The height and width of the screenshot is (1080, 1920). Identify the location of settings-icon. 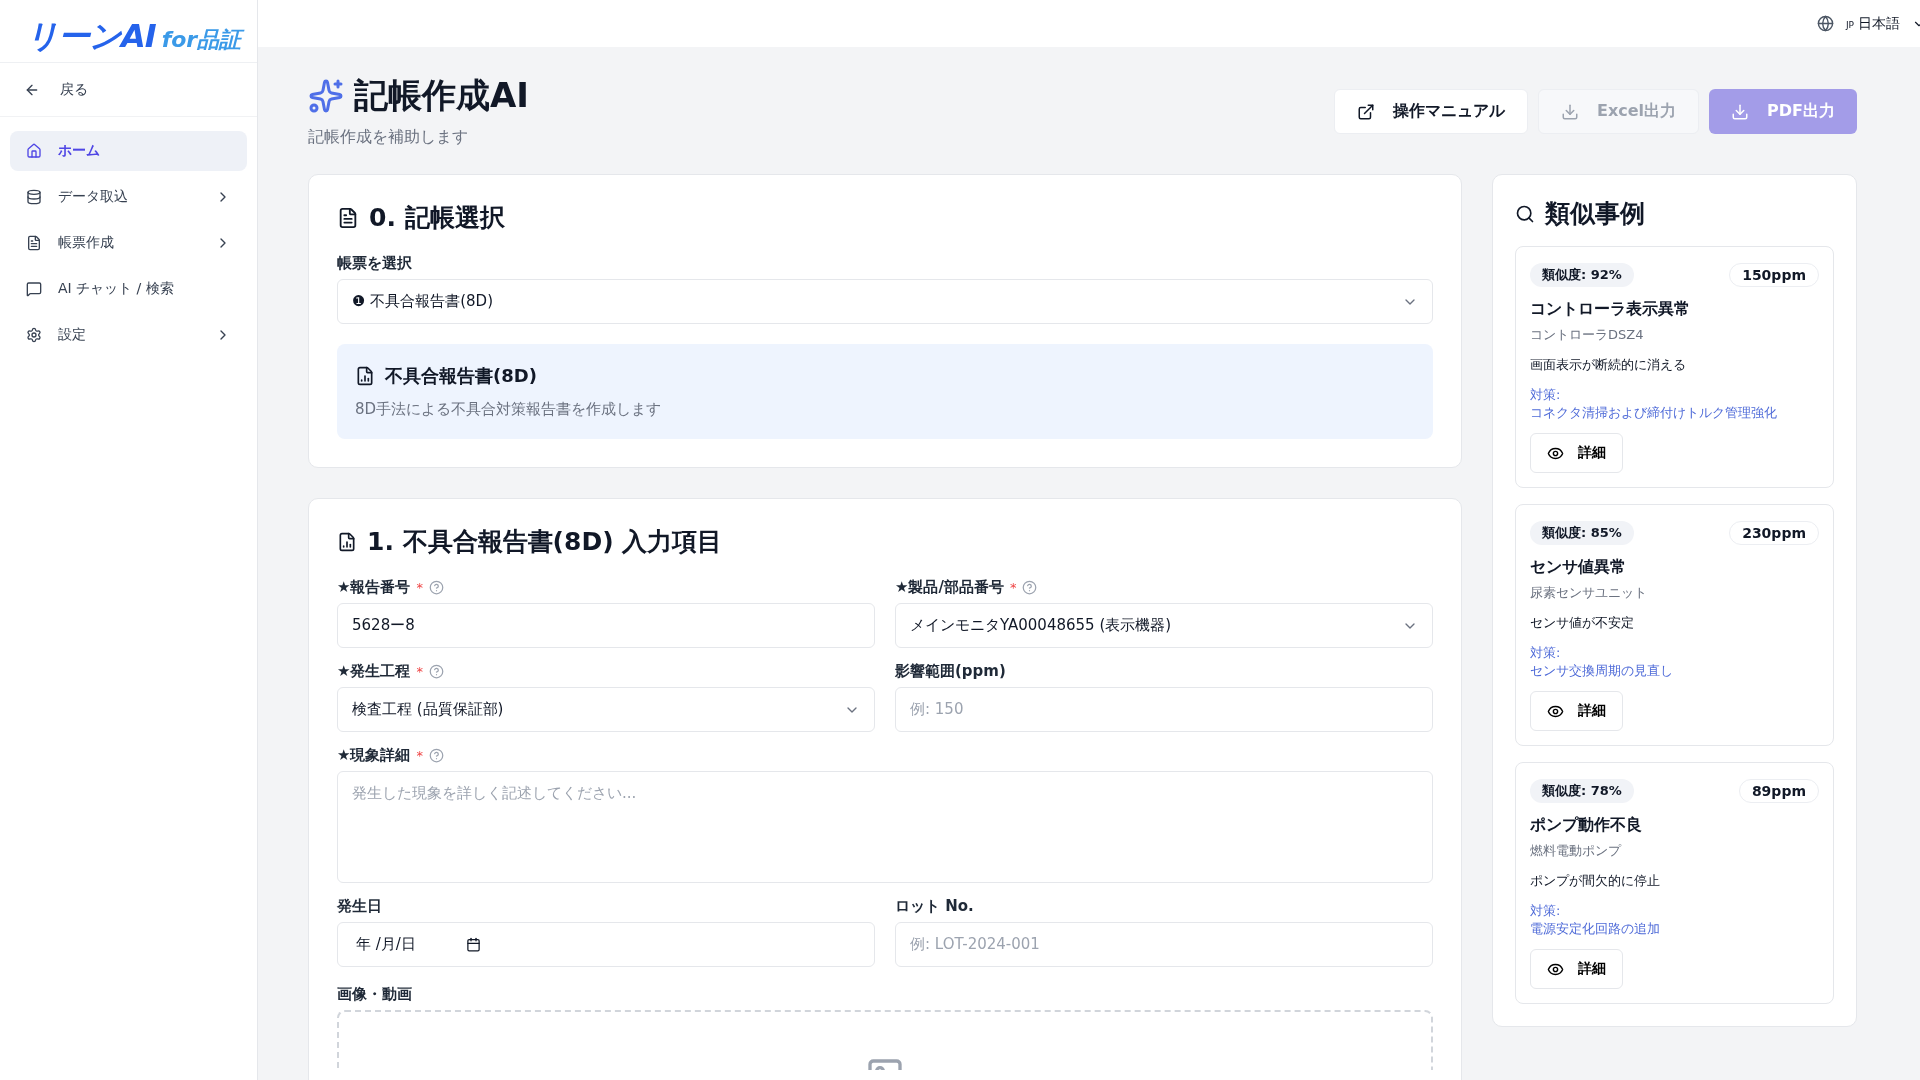
(34, 335).